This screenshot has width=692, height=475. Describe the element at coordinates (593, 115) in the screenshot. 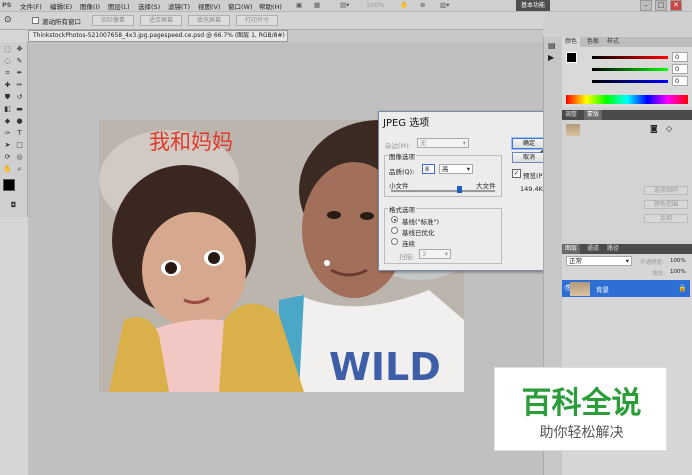

I see `tab-masks: 蒙版` at that location.